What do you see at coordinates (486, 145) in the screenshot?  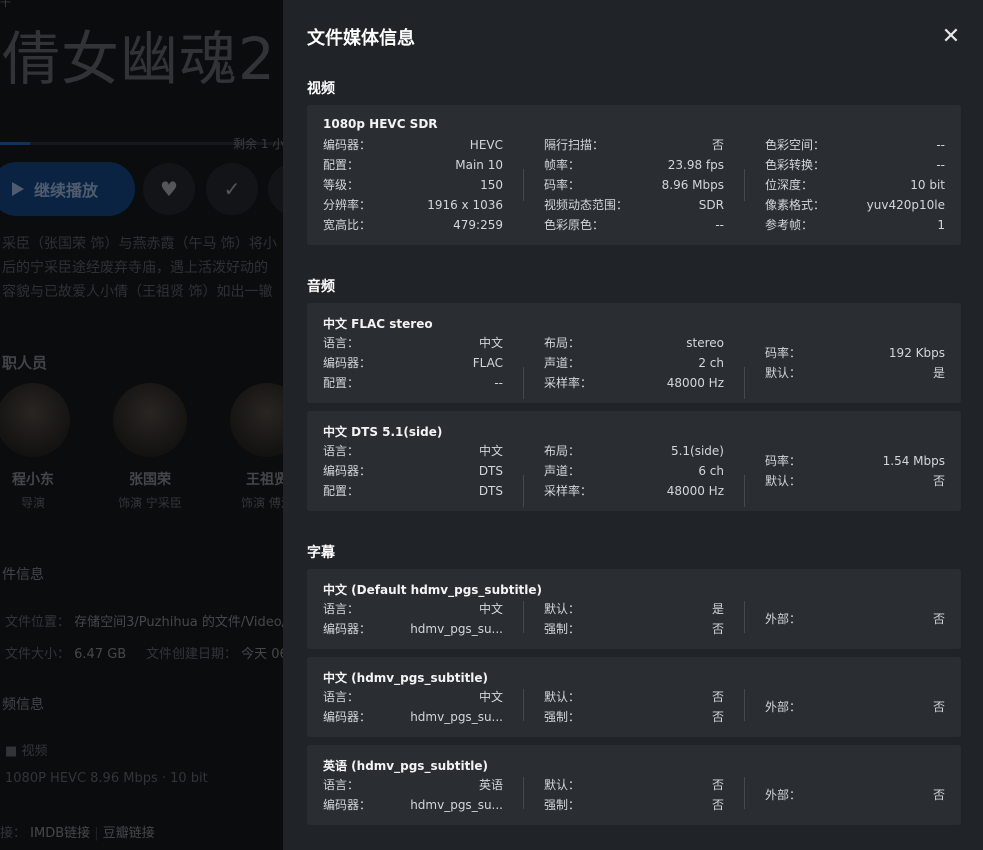 I see `info-value: HEVC` at bounding box center [486, 145].